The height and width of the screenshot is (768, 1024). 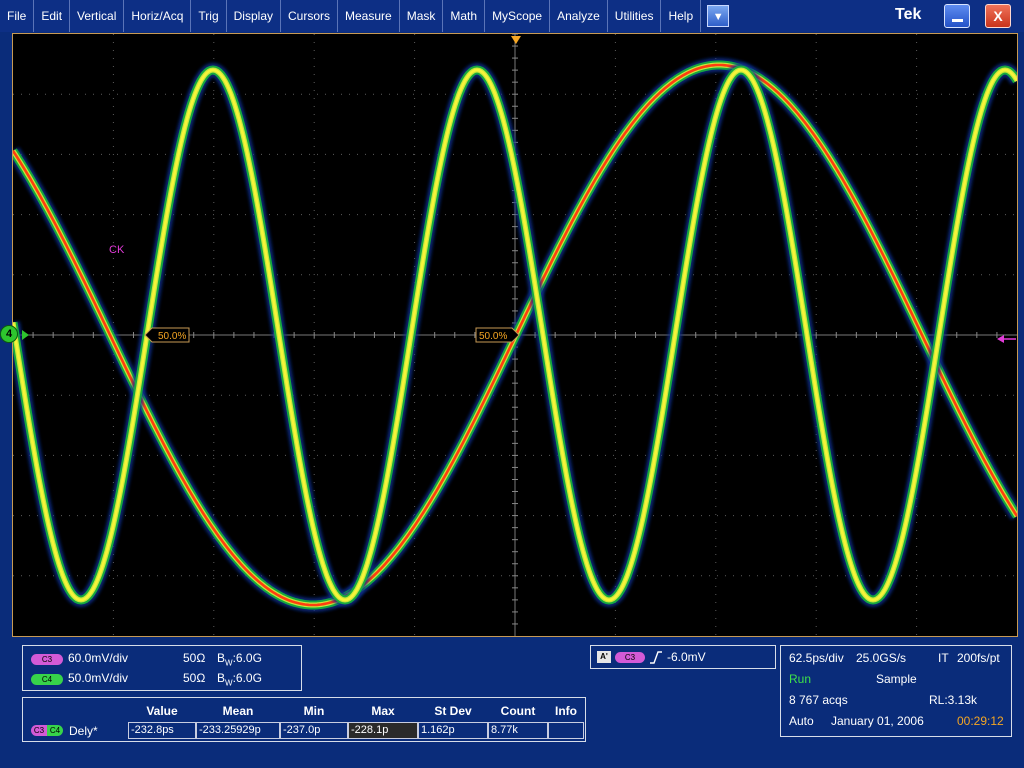 I want to click on trigger-source-badge: C3, so click(x=630, y=657).